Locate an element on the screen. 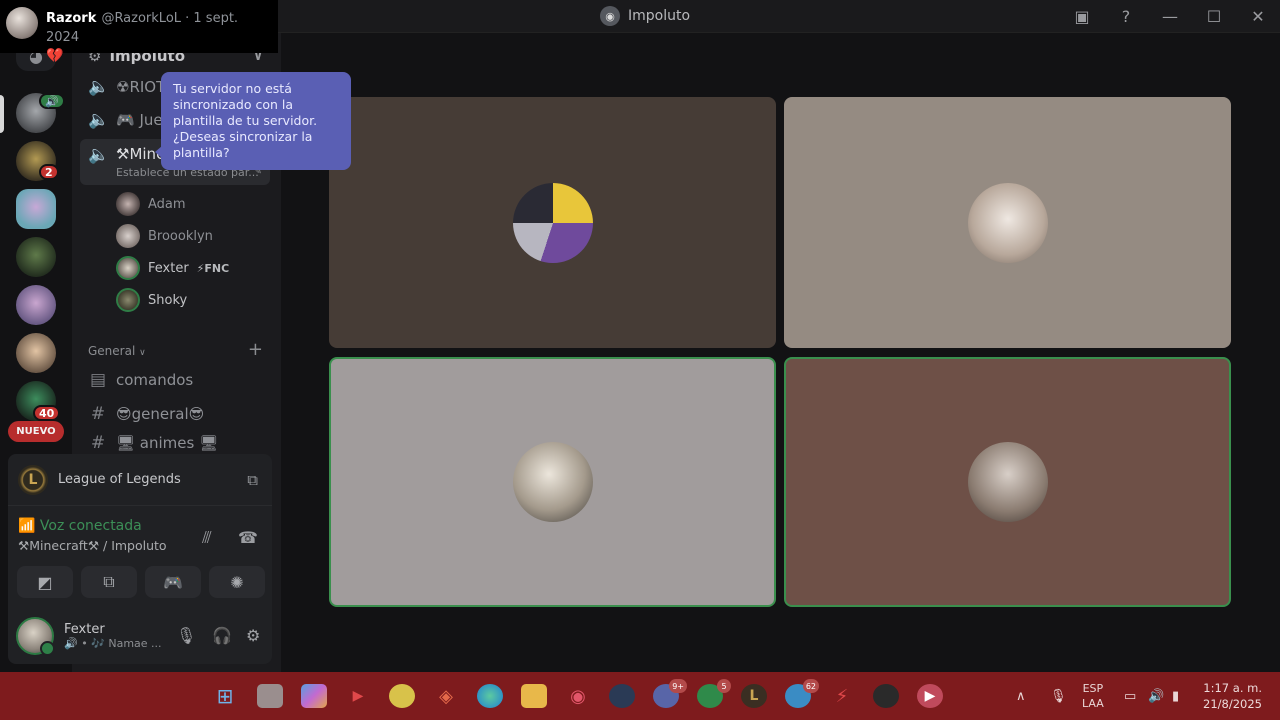 This screenshot has width=1280, height=720. minimize-icon: — is located at coordinates (1170, 16).